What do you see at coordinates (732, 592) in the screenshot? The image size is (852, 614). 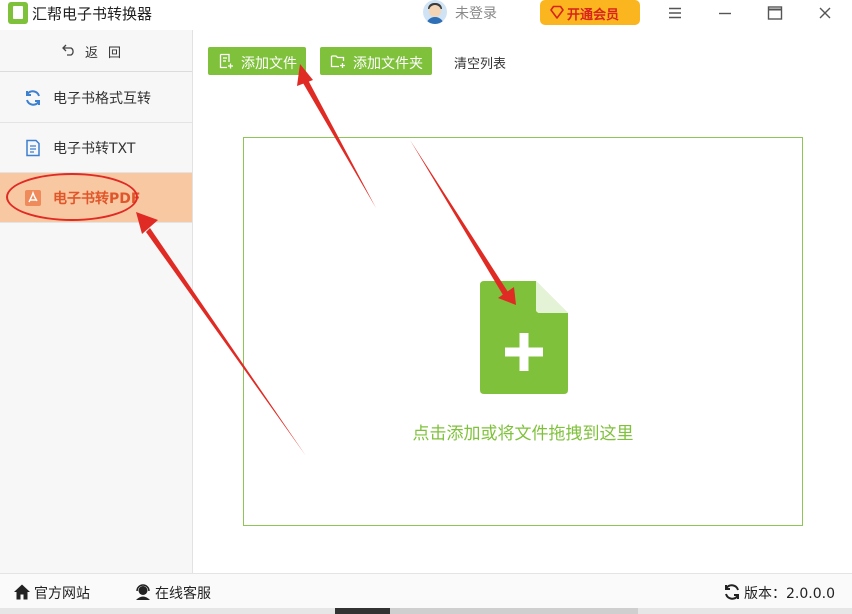 I see `update-icon` at bounding box center [732, 592].